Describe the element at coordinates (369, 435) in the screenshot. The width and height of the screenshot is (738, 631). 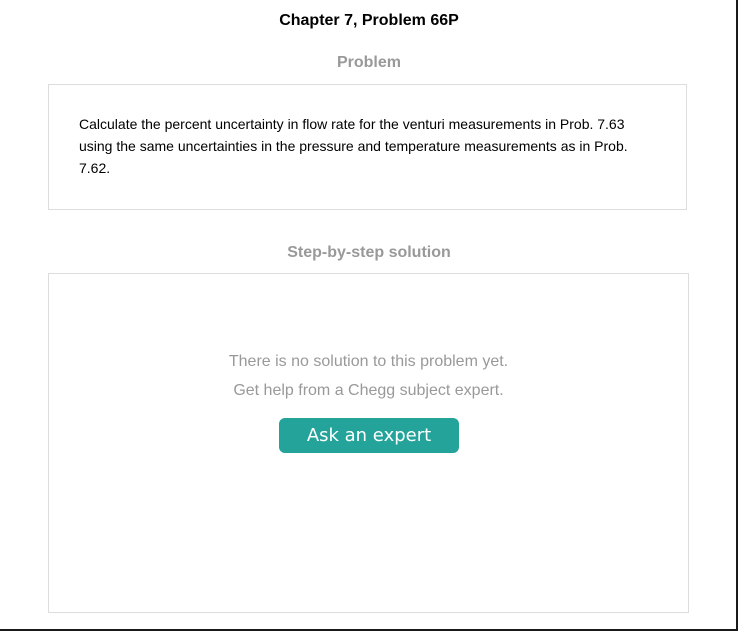
I see `ask-expert-button: Ask an expert` at that location.